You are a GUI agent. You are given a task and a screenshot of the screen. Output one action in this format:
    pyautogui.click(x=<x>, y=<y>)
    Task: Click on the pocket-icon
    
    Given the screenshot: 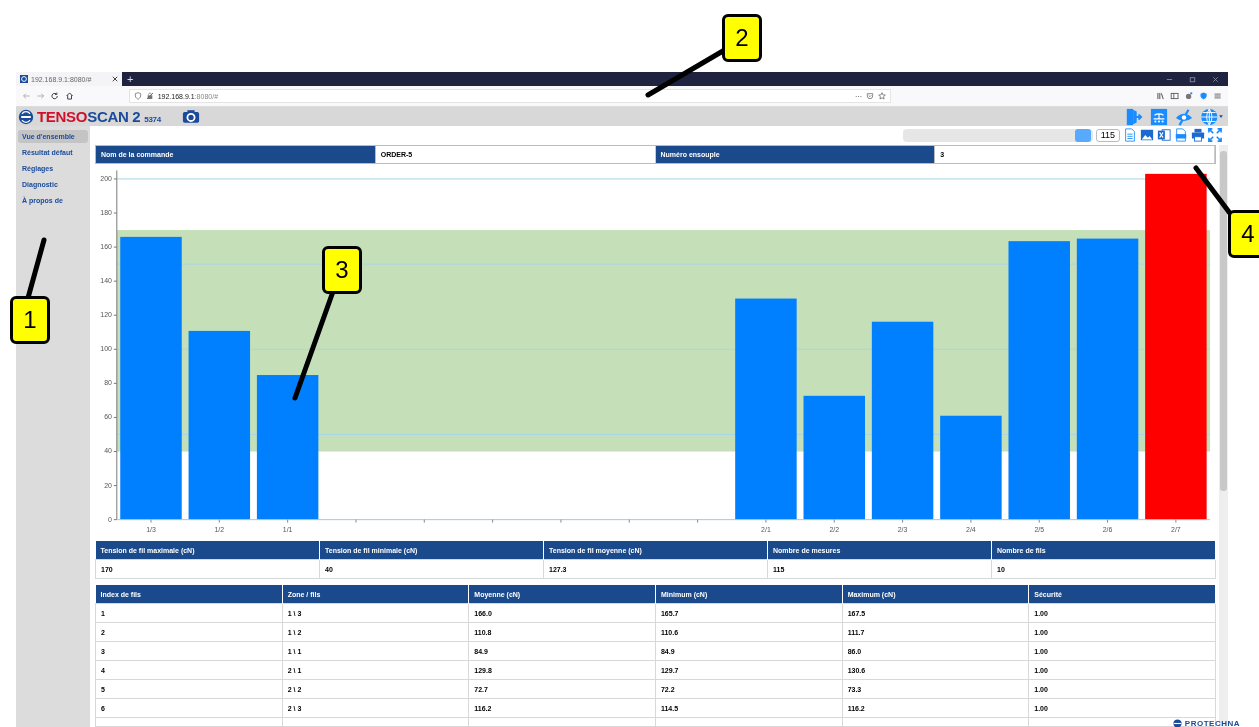 What is the action you would take?
    pyautogui.click(x=870, y=96)
    